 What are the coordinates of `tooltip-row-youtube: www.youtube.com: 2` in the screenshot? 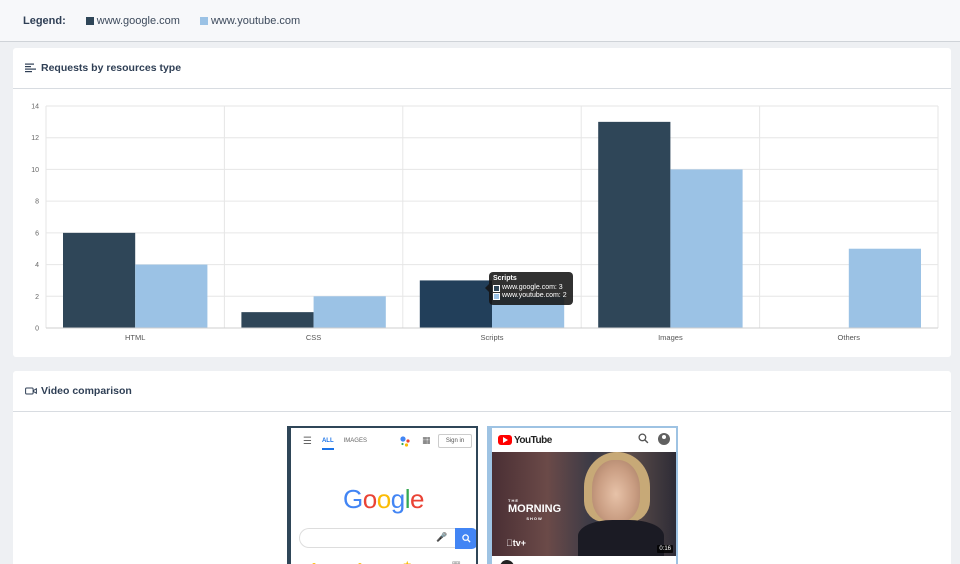 It's located at (531, 296).